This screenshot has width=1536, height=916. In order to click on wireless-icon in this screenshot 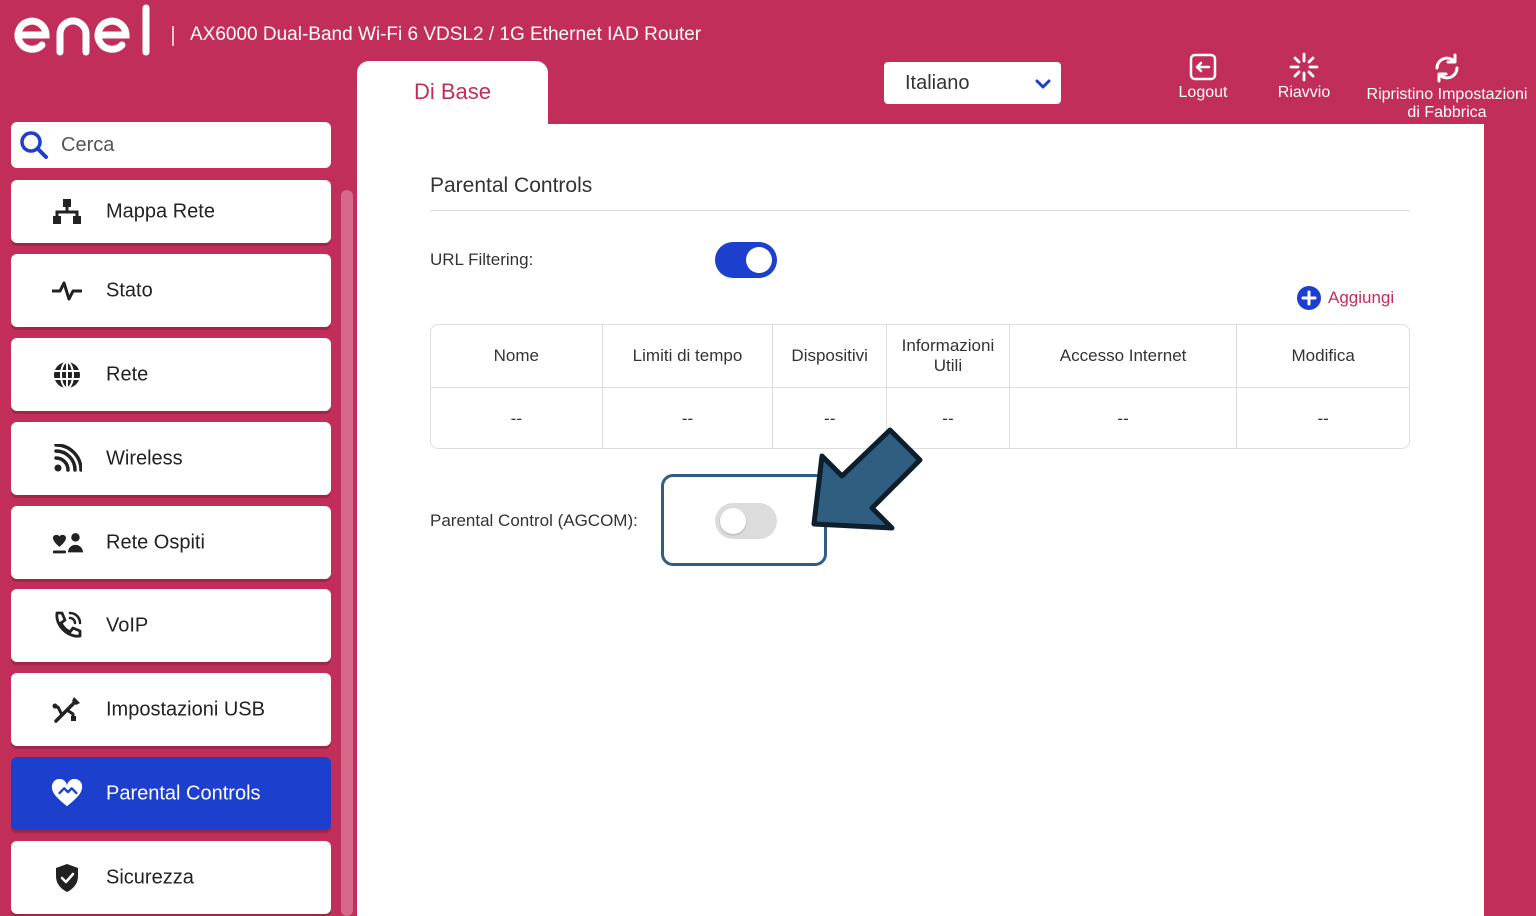, I will do `click(67, 459)`.